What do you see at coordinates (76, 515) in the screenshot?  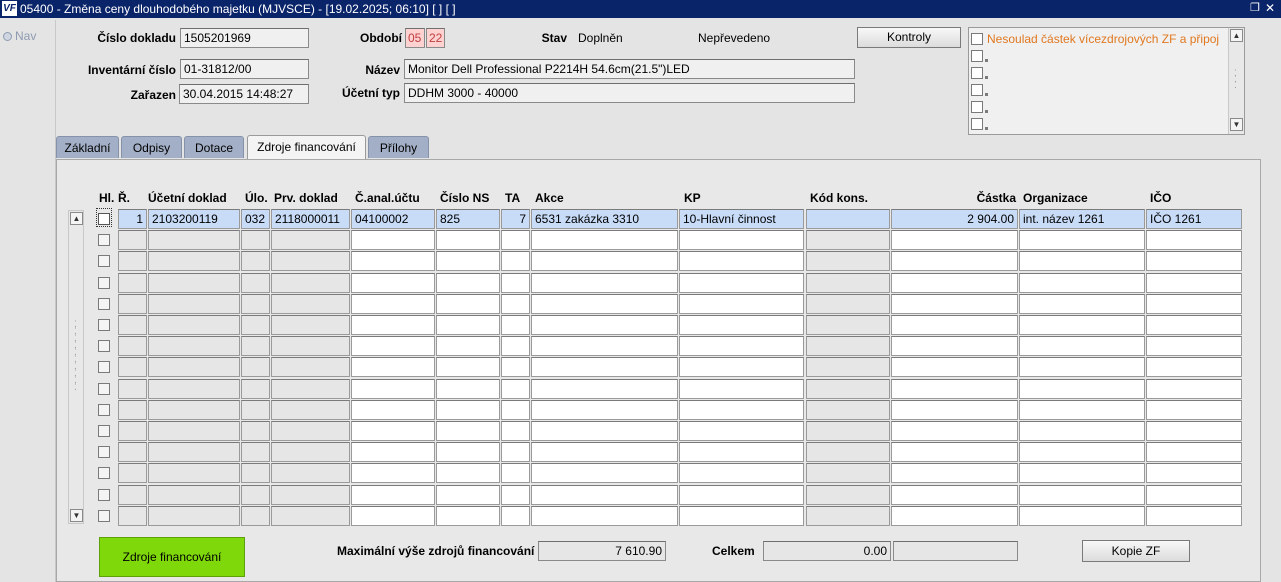 I see `scroll-down-icon: ▼` at bounding box center [76, 515].